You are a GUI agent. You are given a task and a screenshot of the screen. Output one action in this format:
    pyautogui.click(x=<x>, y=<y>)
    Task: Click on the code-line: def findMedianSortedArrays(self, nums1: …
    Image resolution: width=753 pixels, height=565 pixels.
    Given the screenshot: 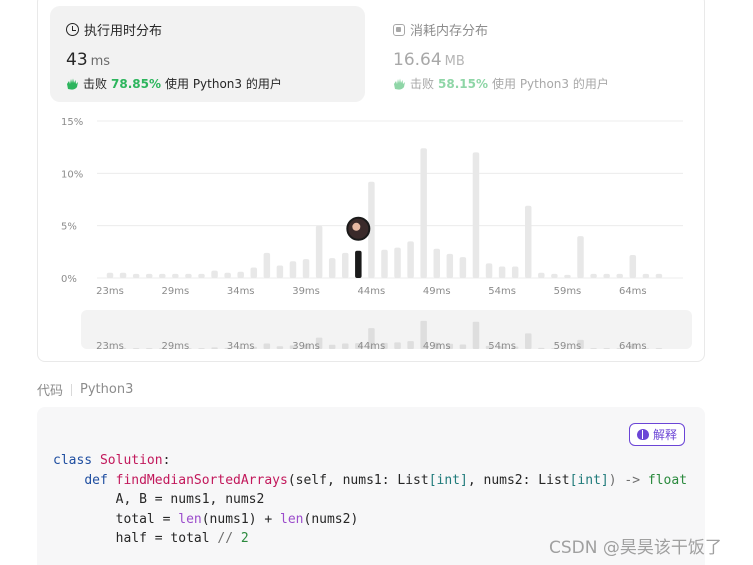 What is the action you would take?
    pyautogui.click(x=370, y=481)
    